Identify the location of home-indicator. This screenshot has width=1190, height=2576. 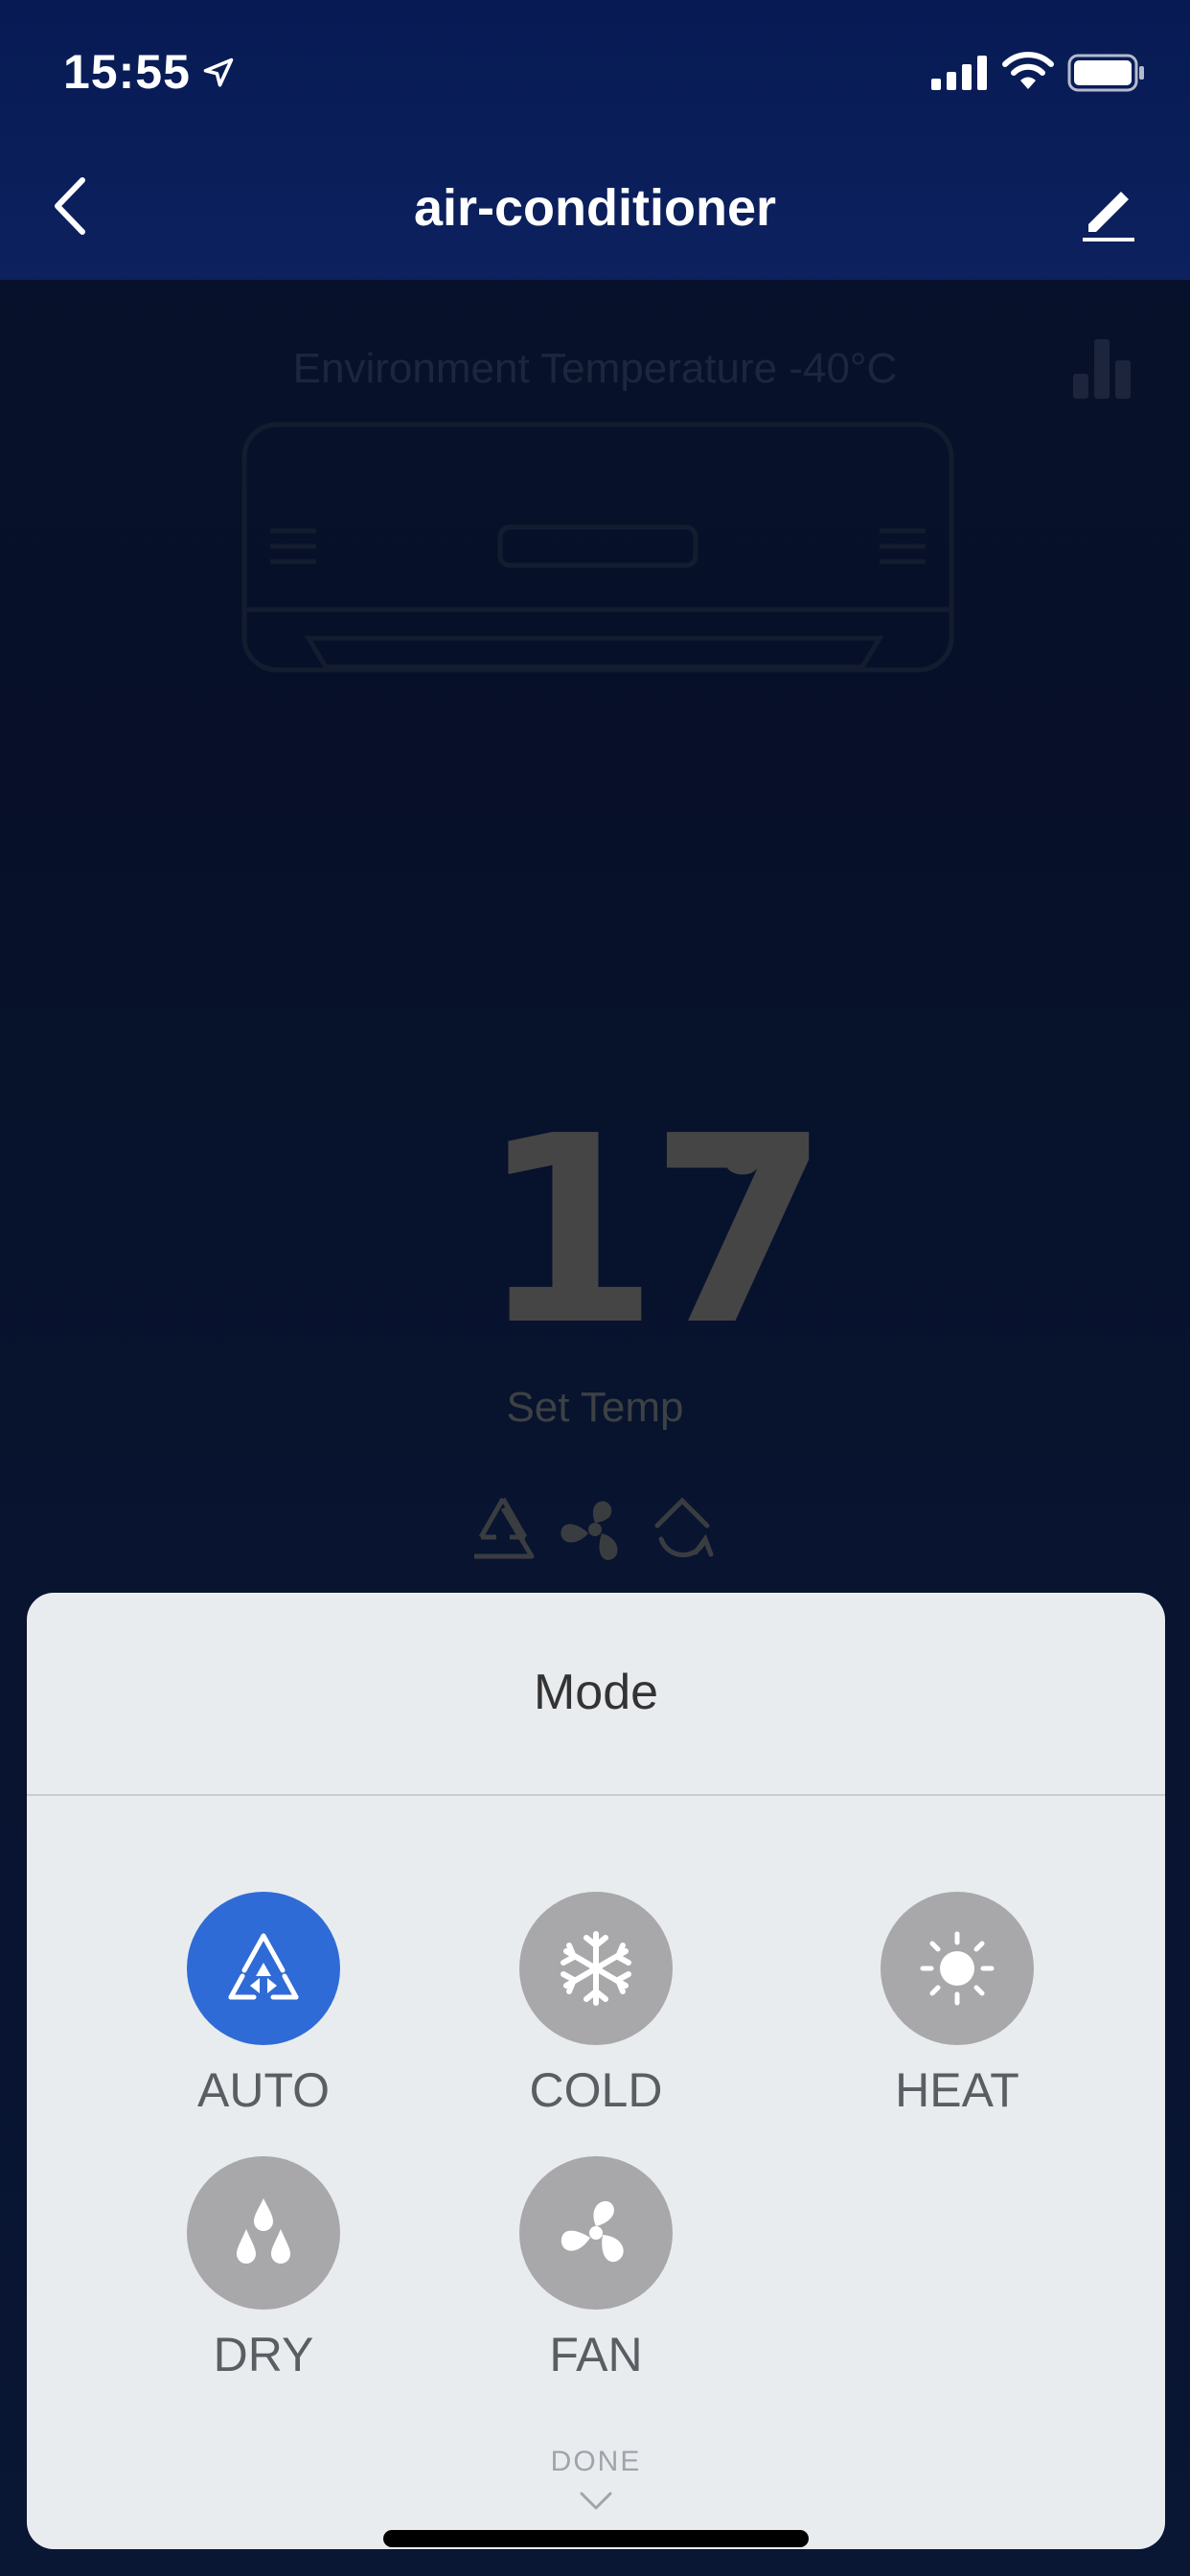
(596, 2538).